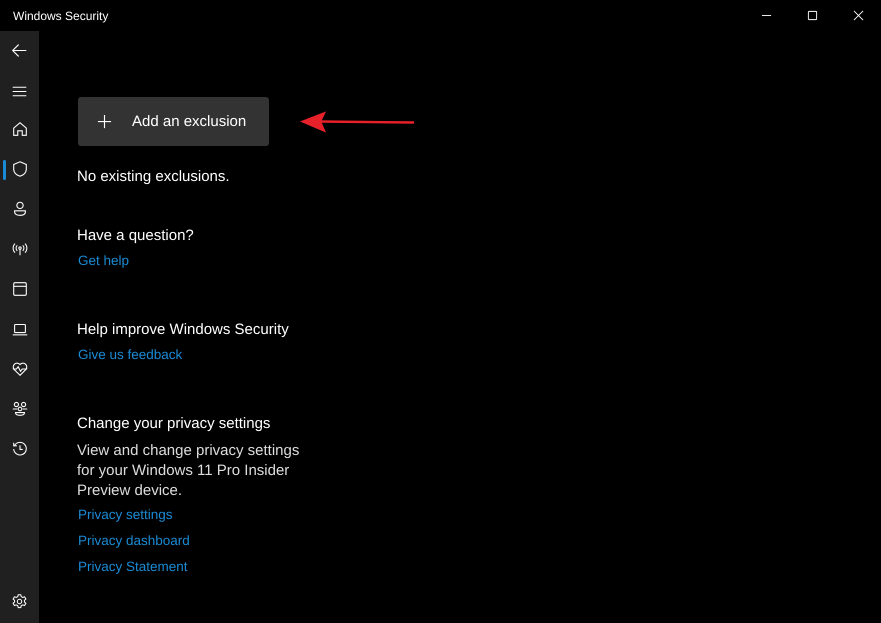 This screenshot has width=881, height=623. What do you see at coordinates (125, 515) in the screenshot?
I see `link: Privacy settings` at bounding box center [125, 515].